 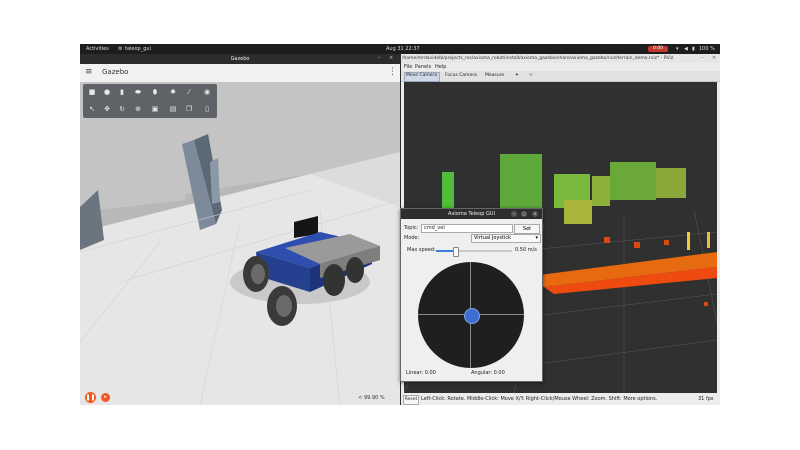 I want to click on joystick-knob, so click(x=472, y=316).